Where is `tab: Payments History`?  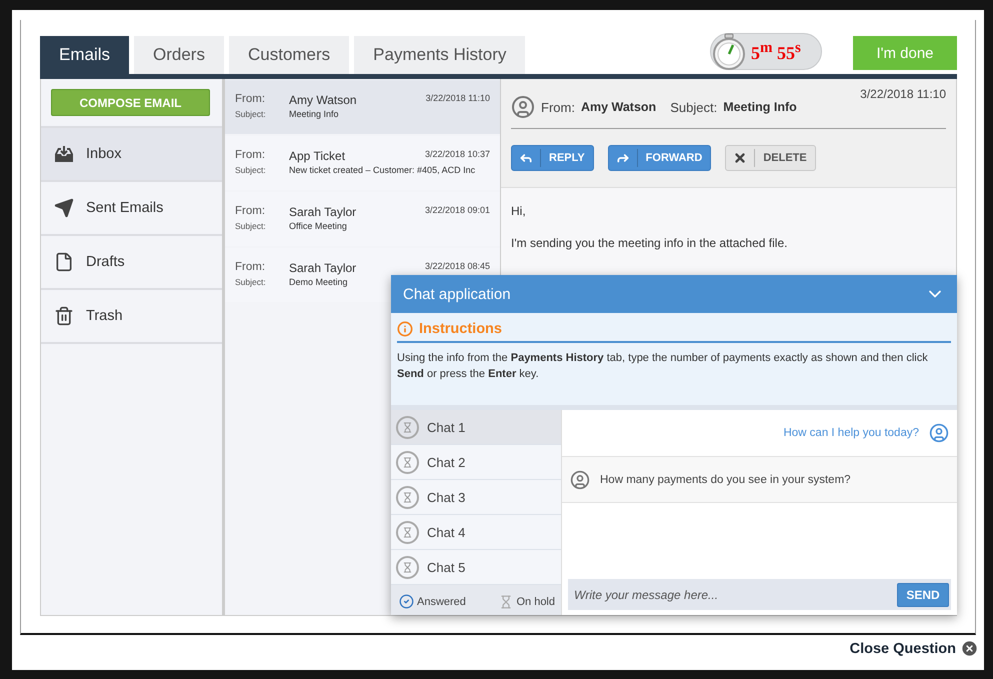
tab: Payments History is located at coordinates (440, 55).